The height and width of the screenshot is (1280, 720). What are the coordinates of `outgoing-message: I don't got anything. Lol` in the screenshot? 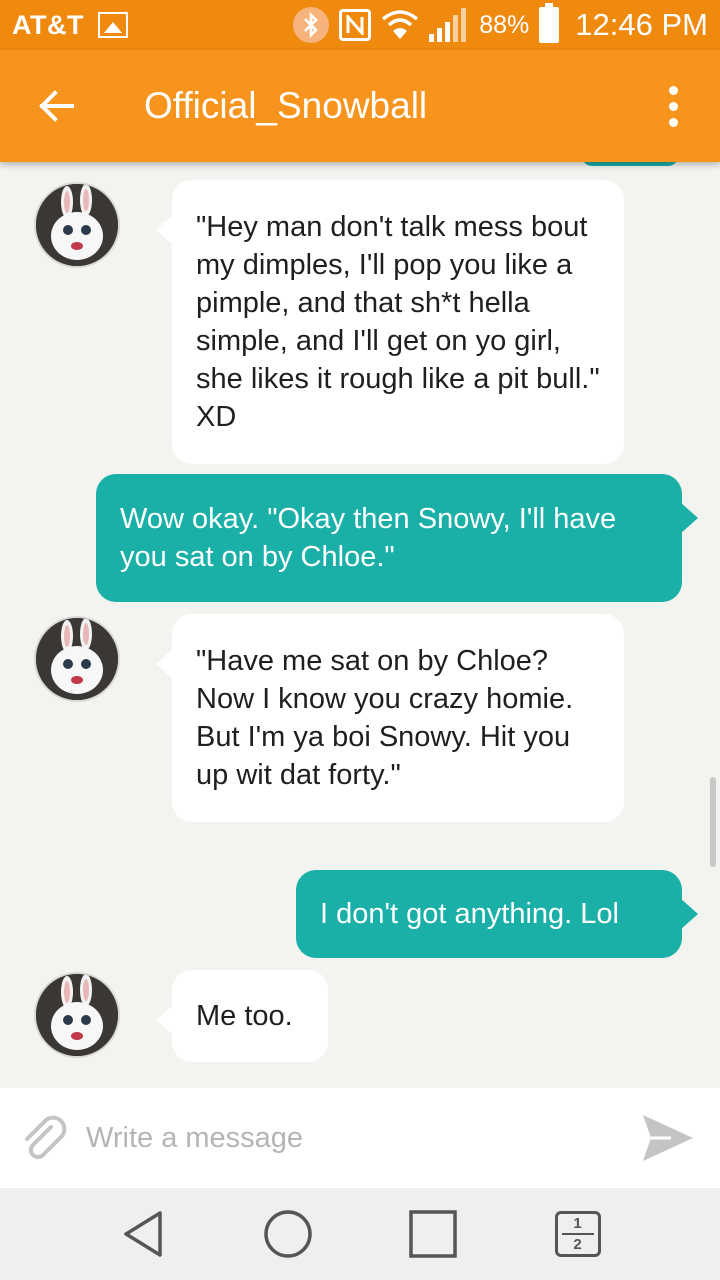 It's located at (497, 914).